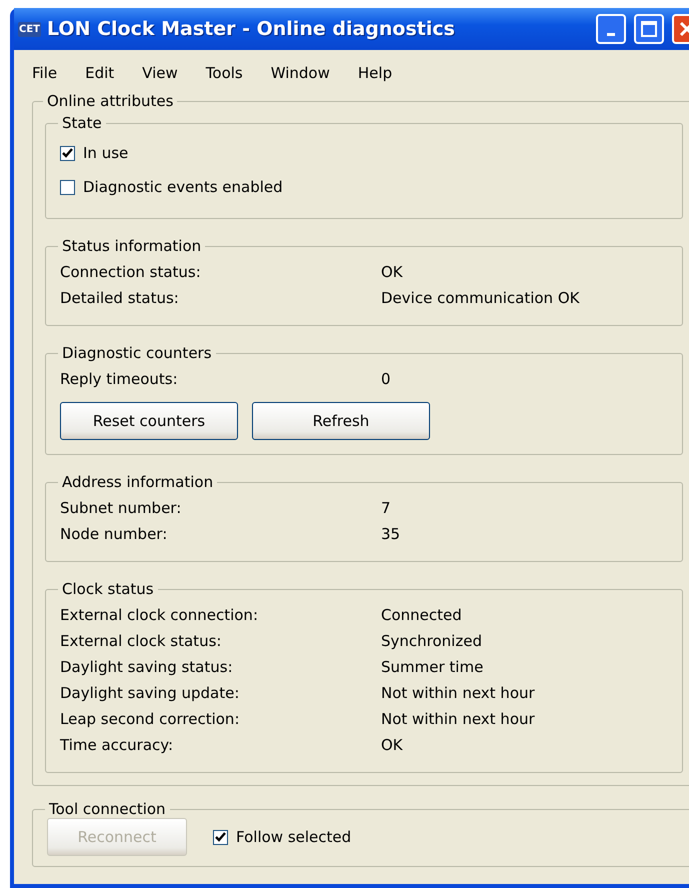 The height and width of the screenshot is (888, 689). What do you see at coordinates (117, 745) in the screenshot?
I see `field-label: Time accuracy:` at bounding box center [117, 745].